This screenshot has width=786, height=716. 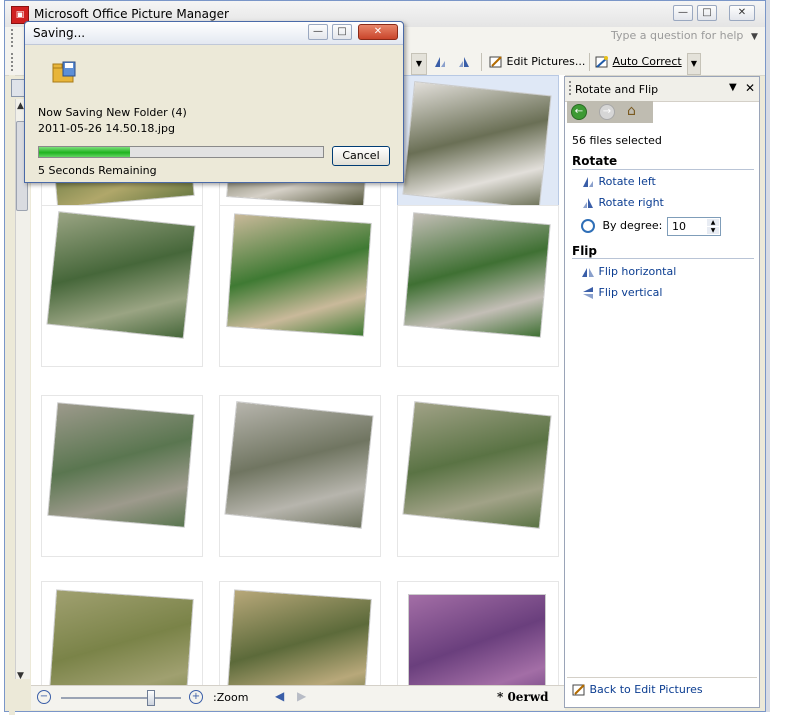 What do you see at coordinates (13, 38) in the screenshot?
I see `toolbar-grip` at bounding box center [13, 38].